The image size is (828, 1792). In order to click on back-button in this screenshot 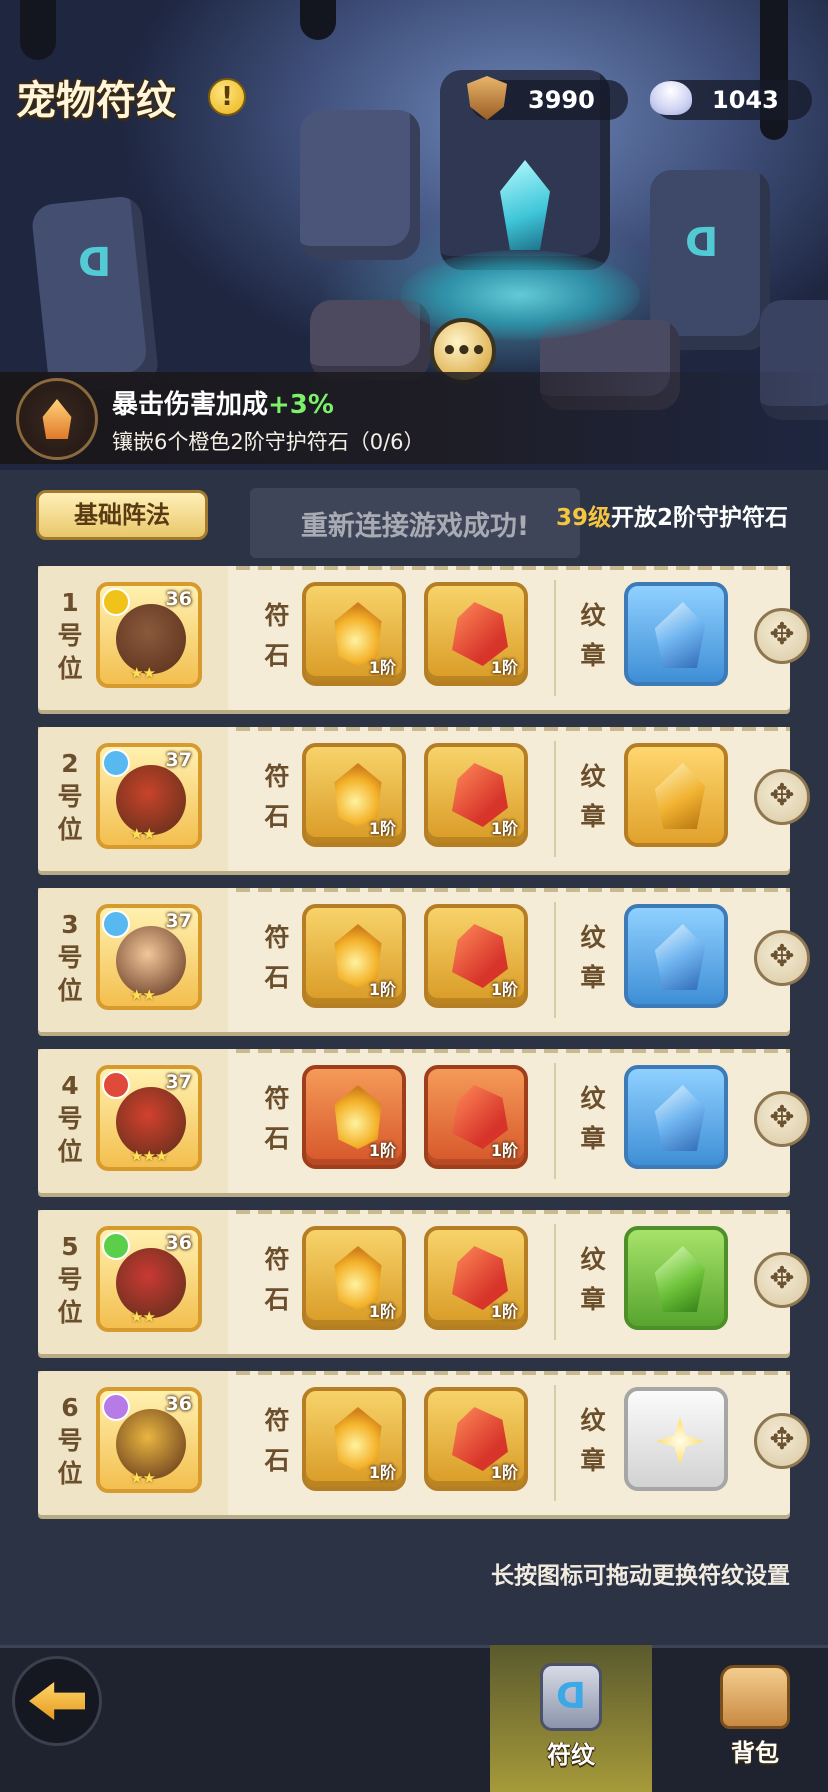, I will do `click(57, 1701)`.